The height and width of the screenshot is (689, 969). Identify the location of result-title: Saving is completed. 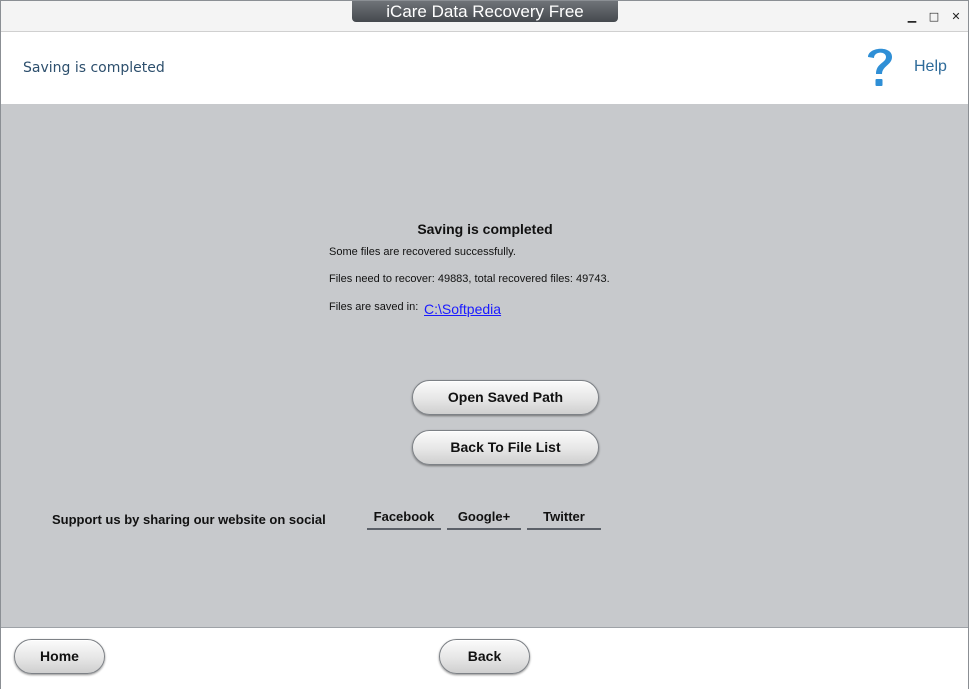
(485, 229).